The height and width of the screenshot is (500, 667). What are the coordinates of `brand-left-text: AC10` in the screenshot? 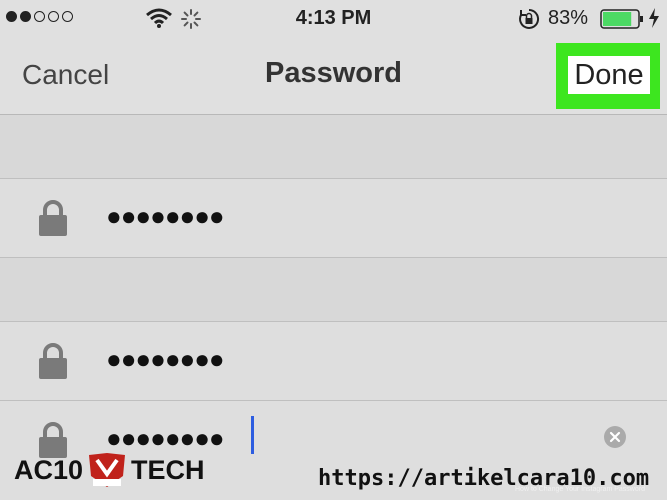 It's located at (49, 469).